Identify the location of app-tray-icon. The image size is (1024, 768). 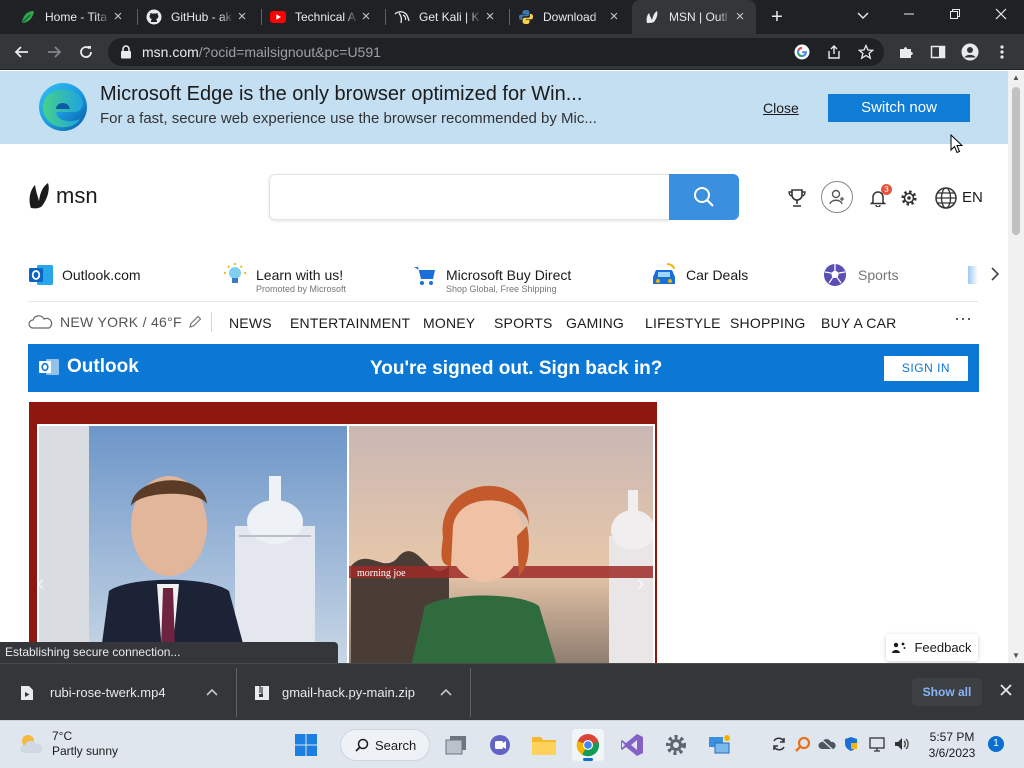
(803, 744).